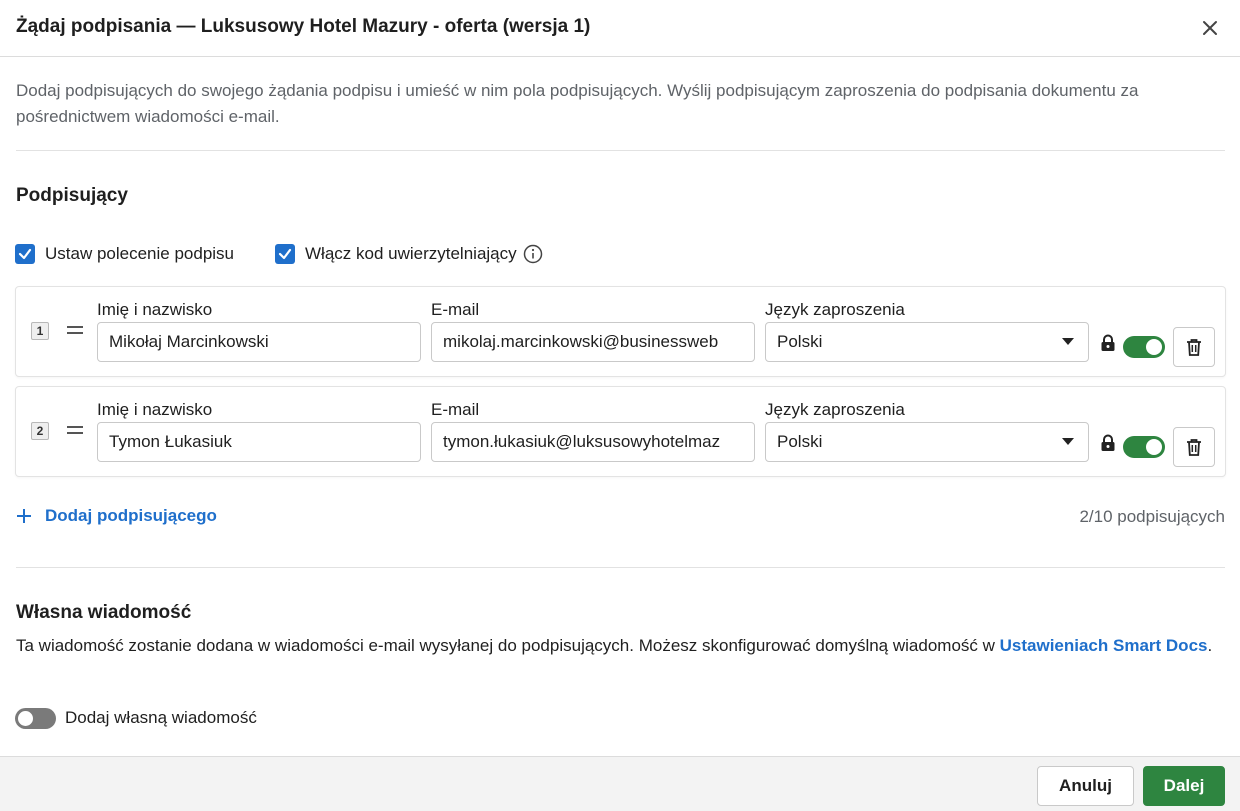  Describe the element at coordinates (1210, 645) in the screenshot. I see `description-end: .` at that location.